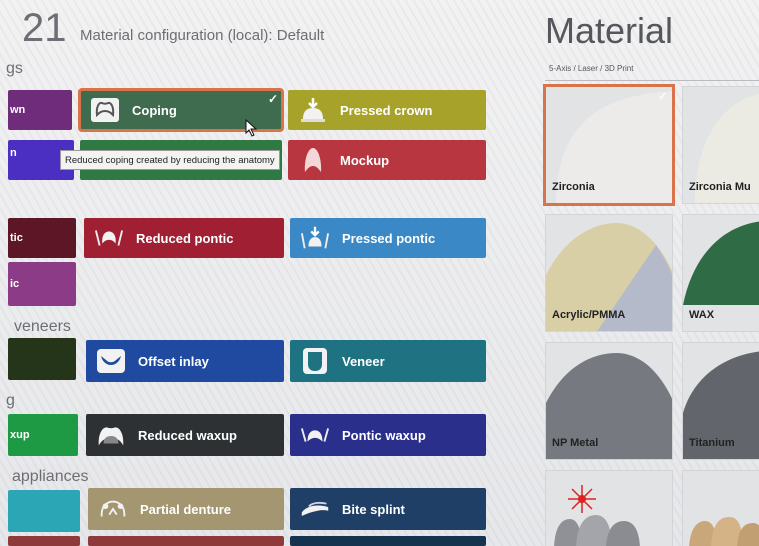 The width and height of the screenshot is (759, 546). What do you see at coordinates (315, 509) in the screenshot?
I see `bite-splint-icon` at bounding box center [315, 509].